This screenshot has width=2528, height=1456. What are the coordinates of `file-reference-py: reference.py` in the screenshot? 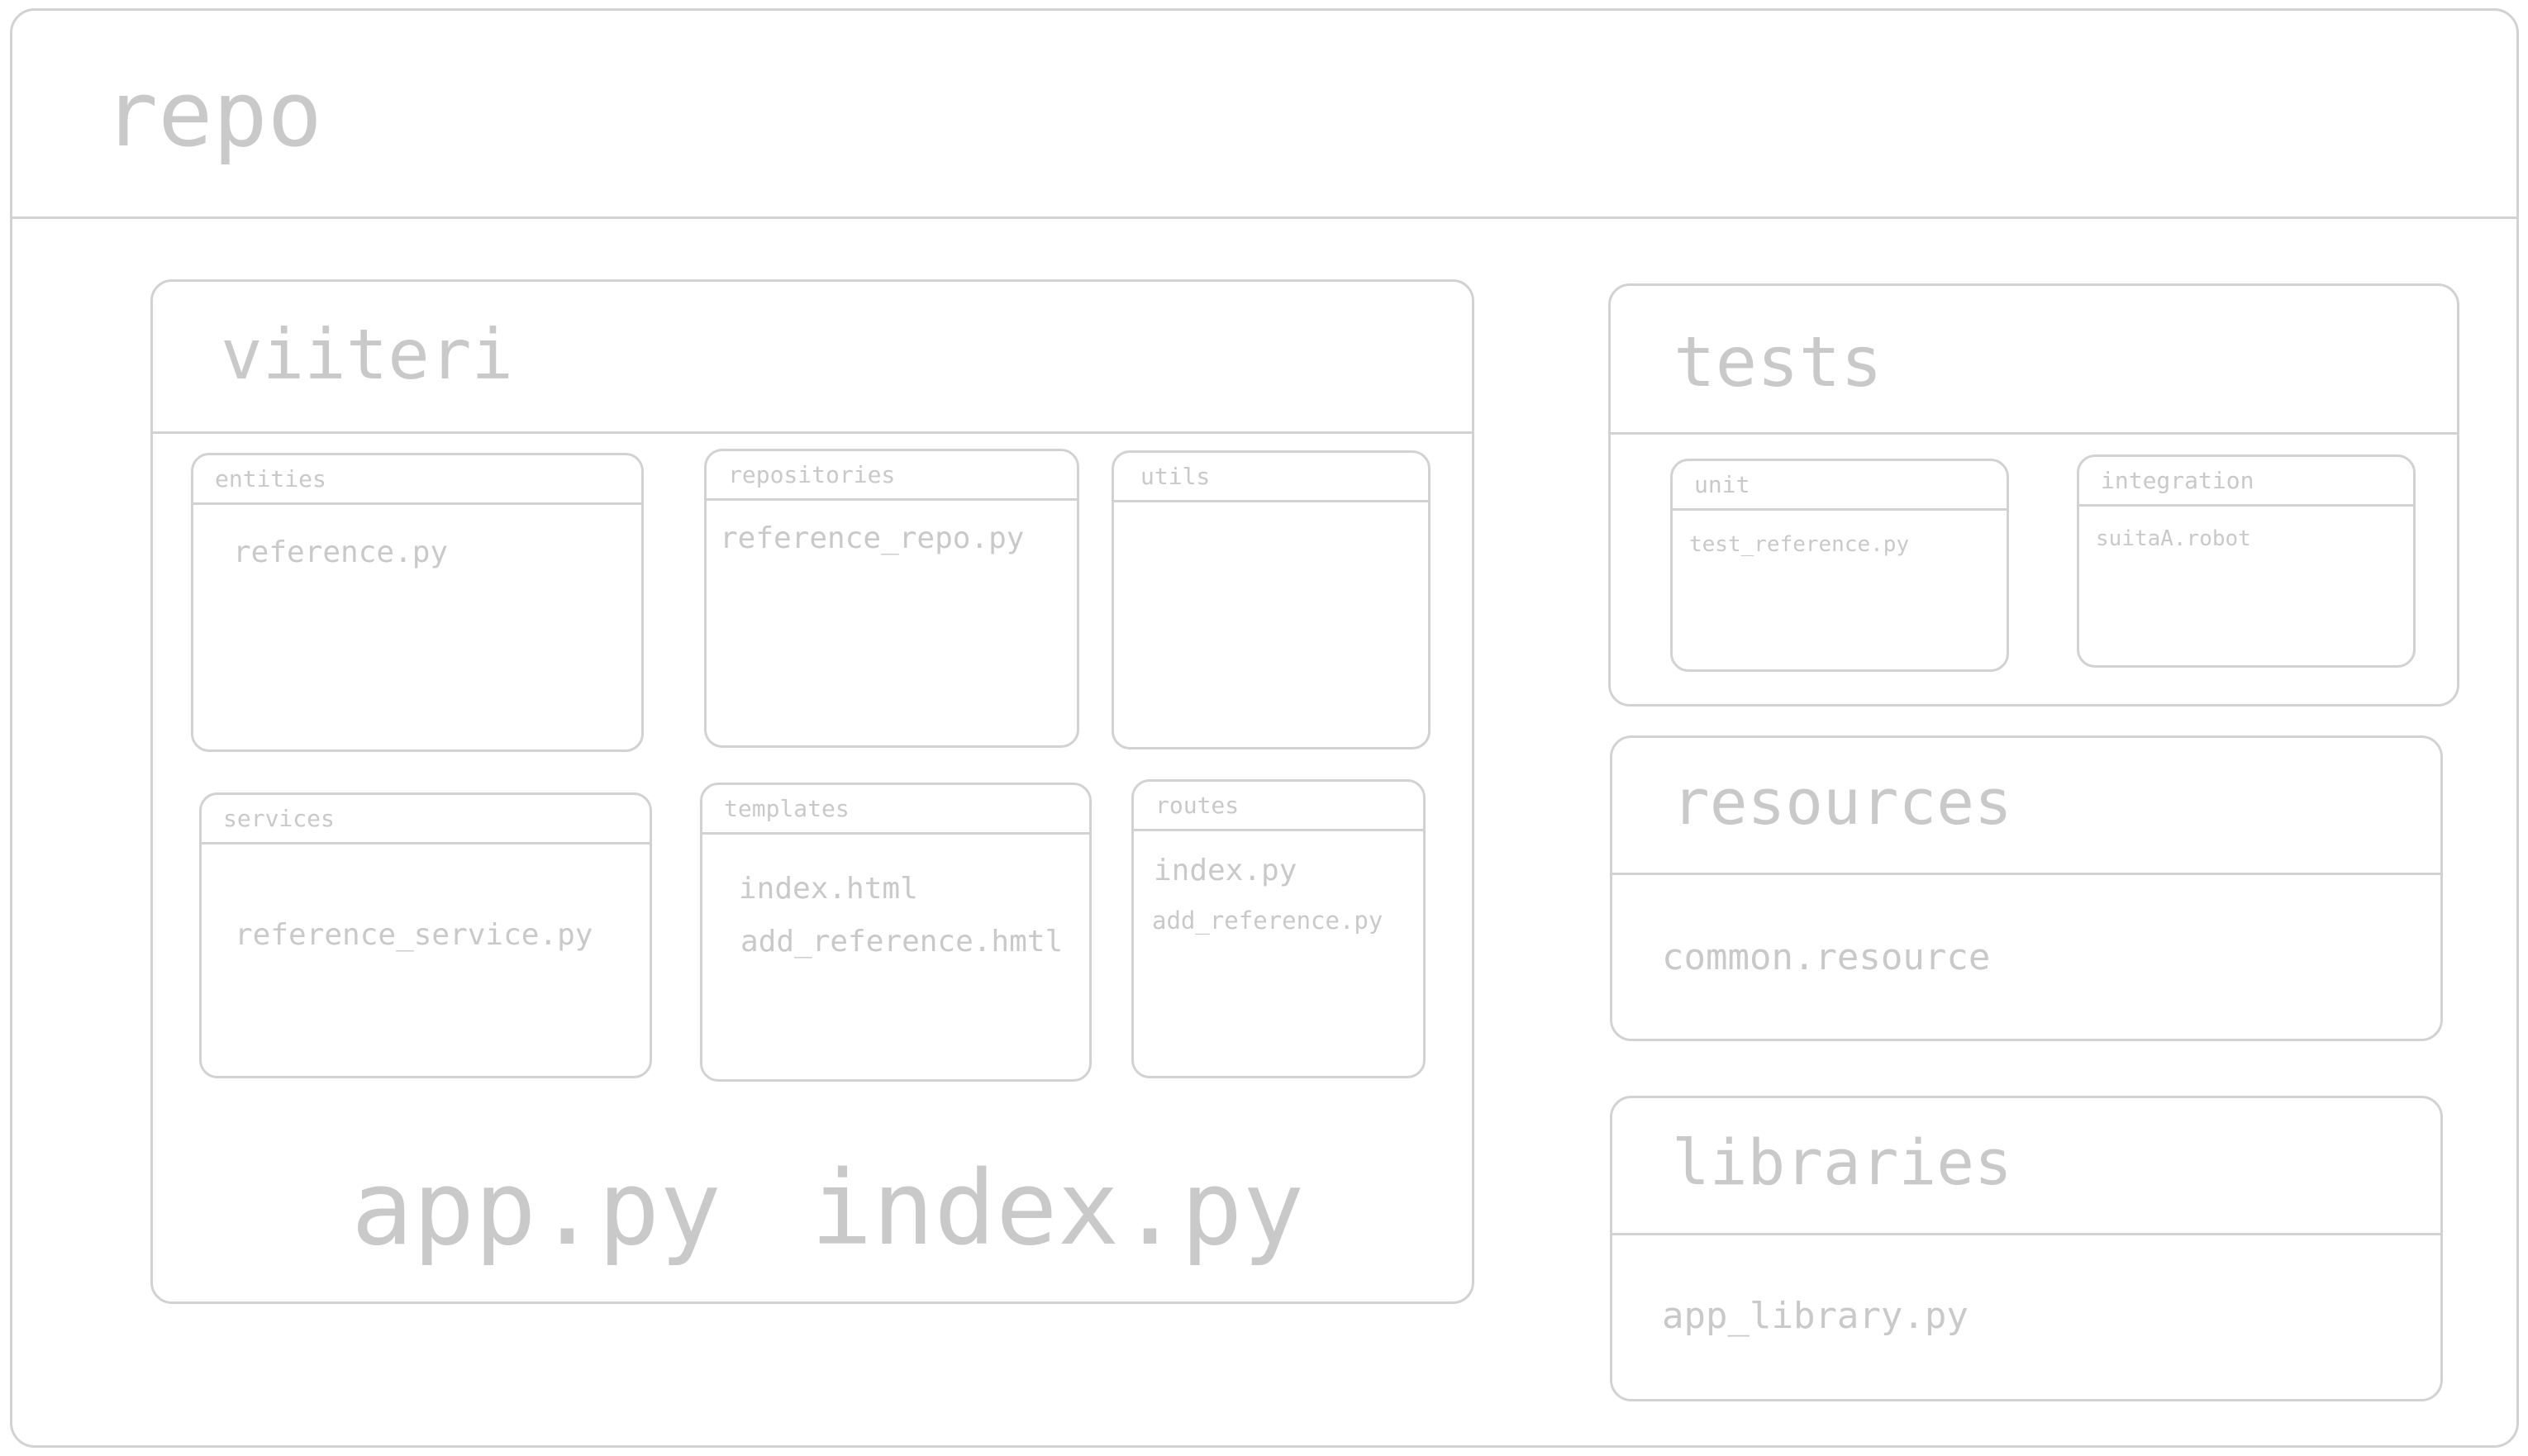 It's located at (341, 552).